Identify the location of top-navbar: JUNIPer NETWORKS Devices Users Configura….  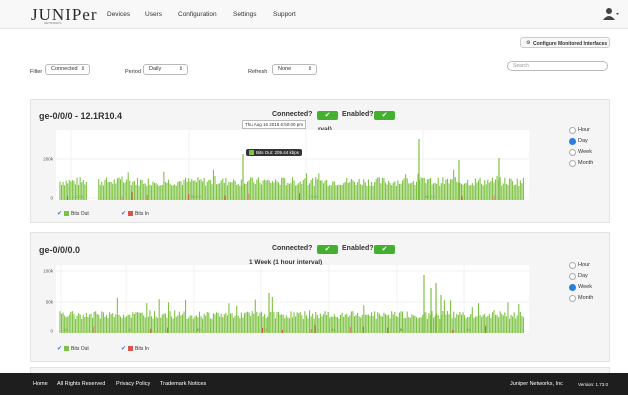
(314, 14).